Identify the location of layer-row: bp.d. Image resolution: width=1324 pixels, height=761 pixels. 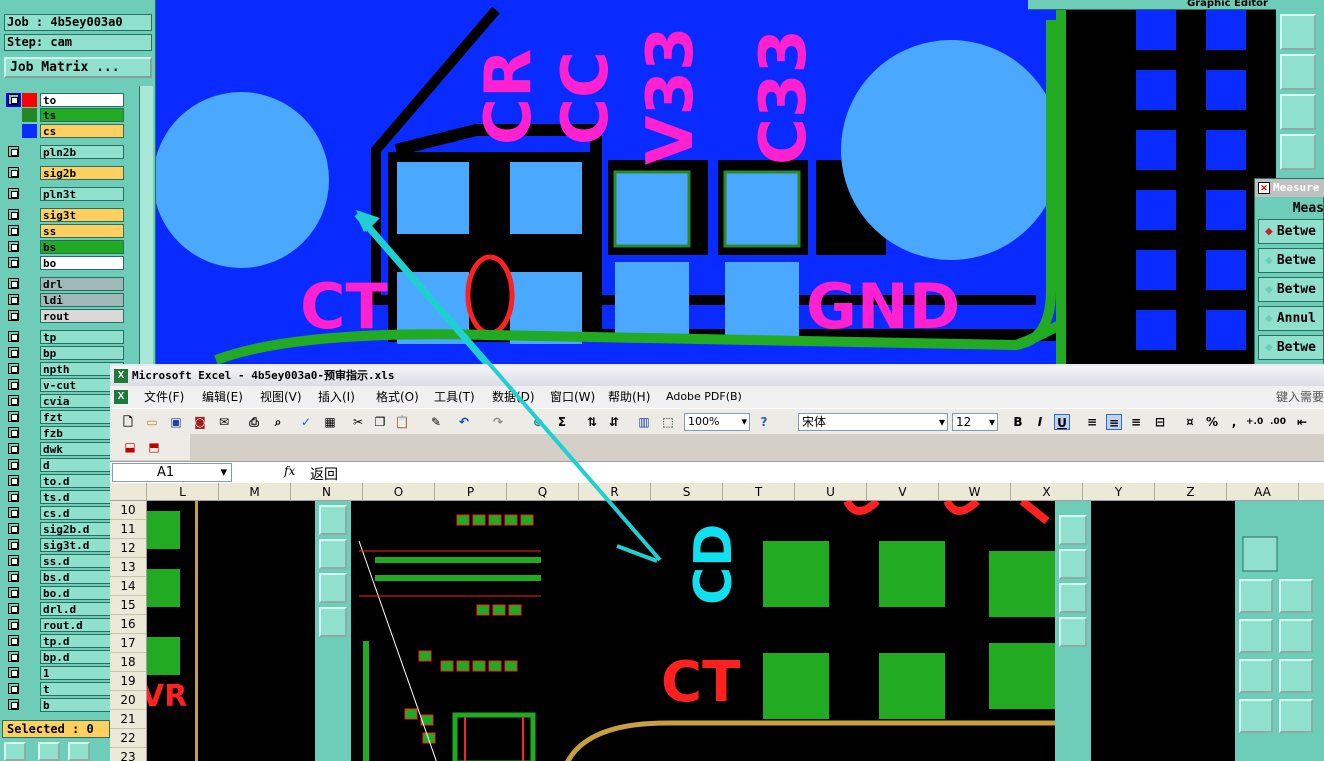
(65, 657).